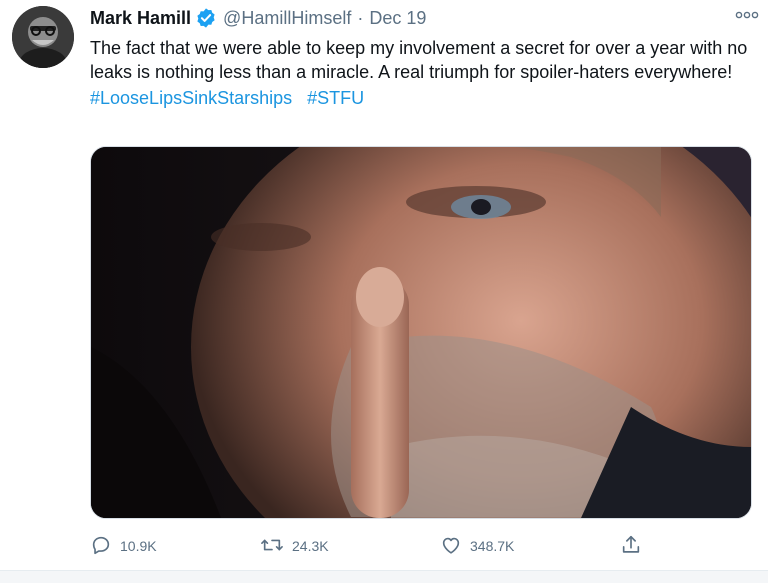 This screenshot has height=583, width=768. What do you see at coordinates (191, 98) in the screenshot?
I see `hashtag-looselipssinkstarships: #LooseLipsSinkStarships` at bounding box center [191, 98].